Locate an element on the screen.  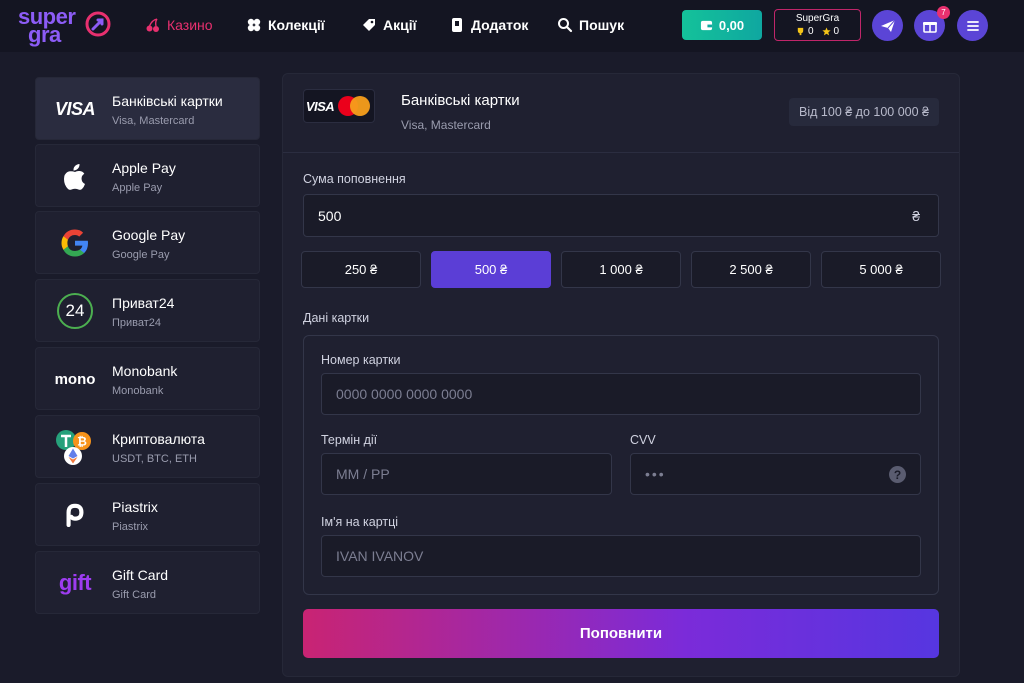
sidebar-item-gift-card: gift Gift Card Gift Card is located at coordinates (147, 582).